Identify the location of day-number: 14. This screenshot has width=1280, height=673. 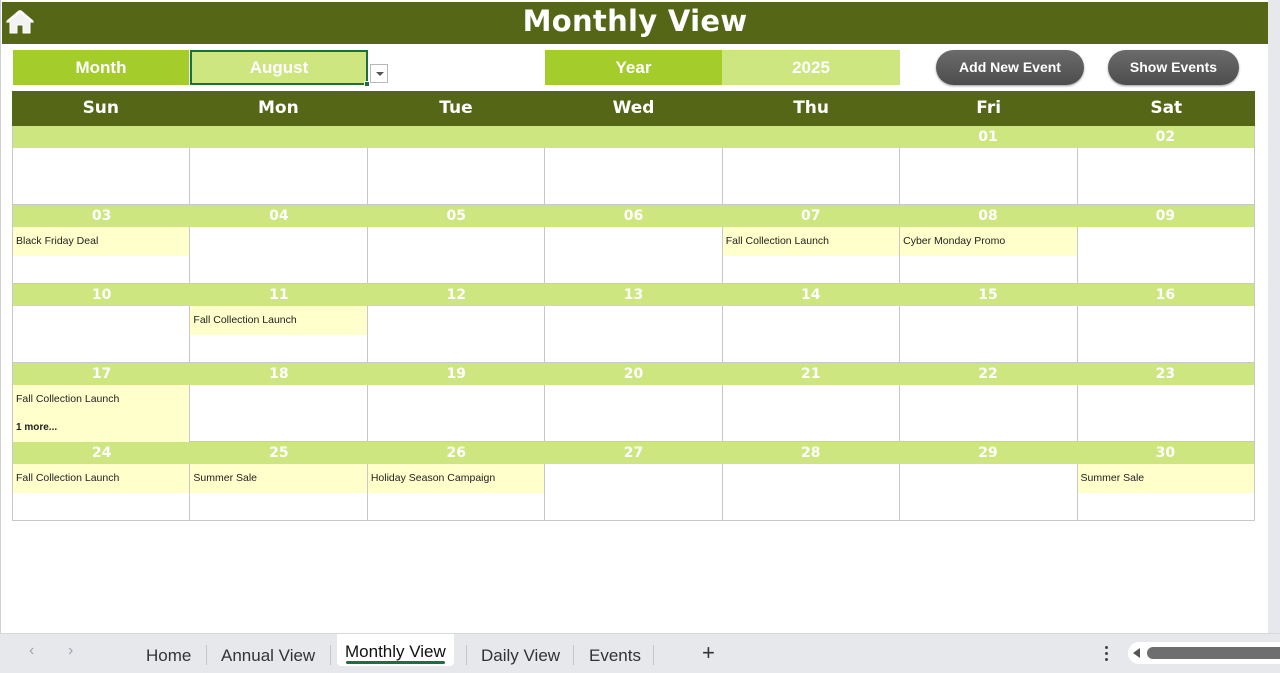
(811, 295).